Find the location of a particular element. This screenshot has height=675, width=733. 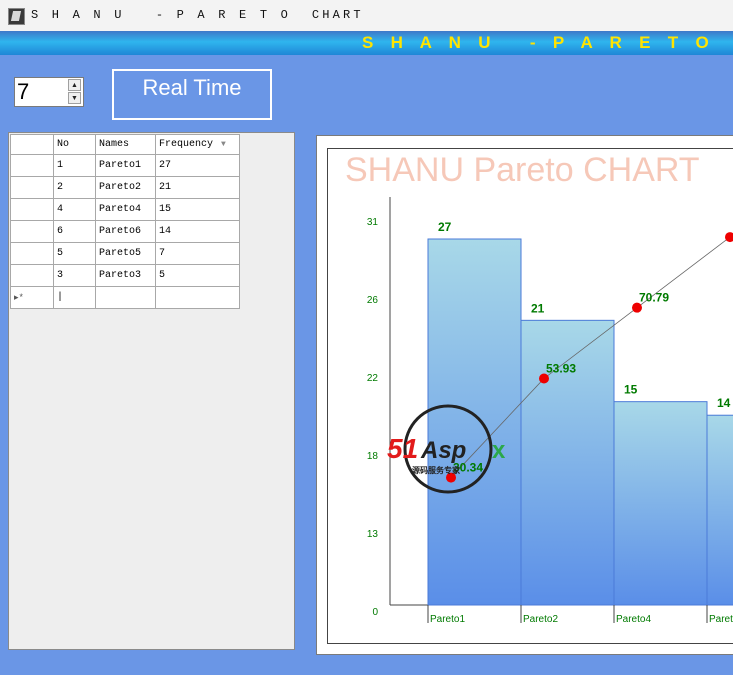

y-tick-label: 0 is located at coordinates (375, 612).